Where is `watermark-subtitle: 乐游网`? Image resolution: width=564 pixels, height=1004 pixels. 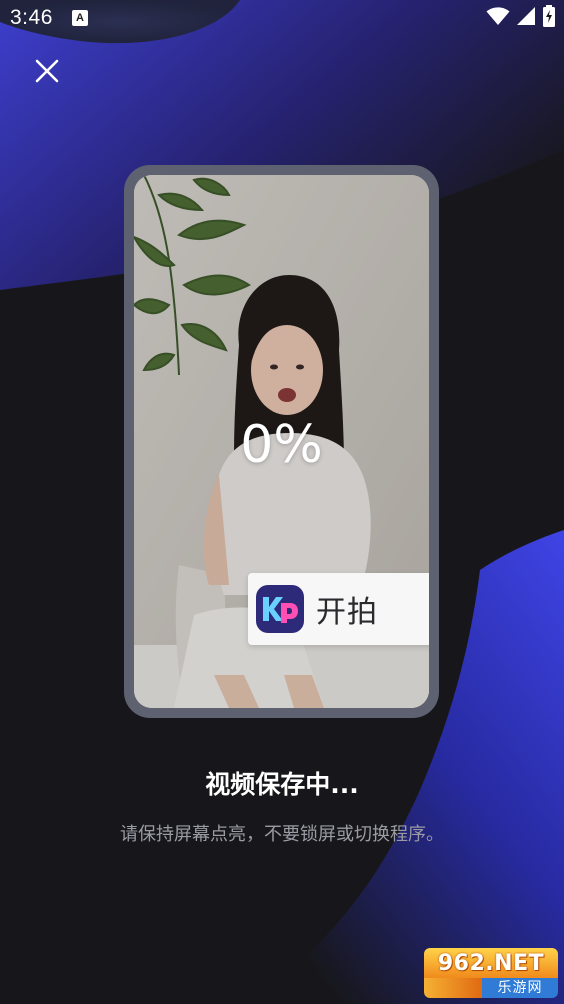 watermark-subtitle: 乐游网 is located at coordinates (520, 988).